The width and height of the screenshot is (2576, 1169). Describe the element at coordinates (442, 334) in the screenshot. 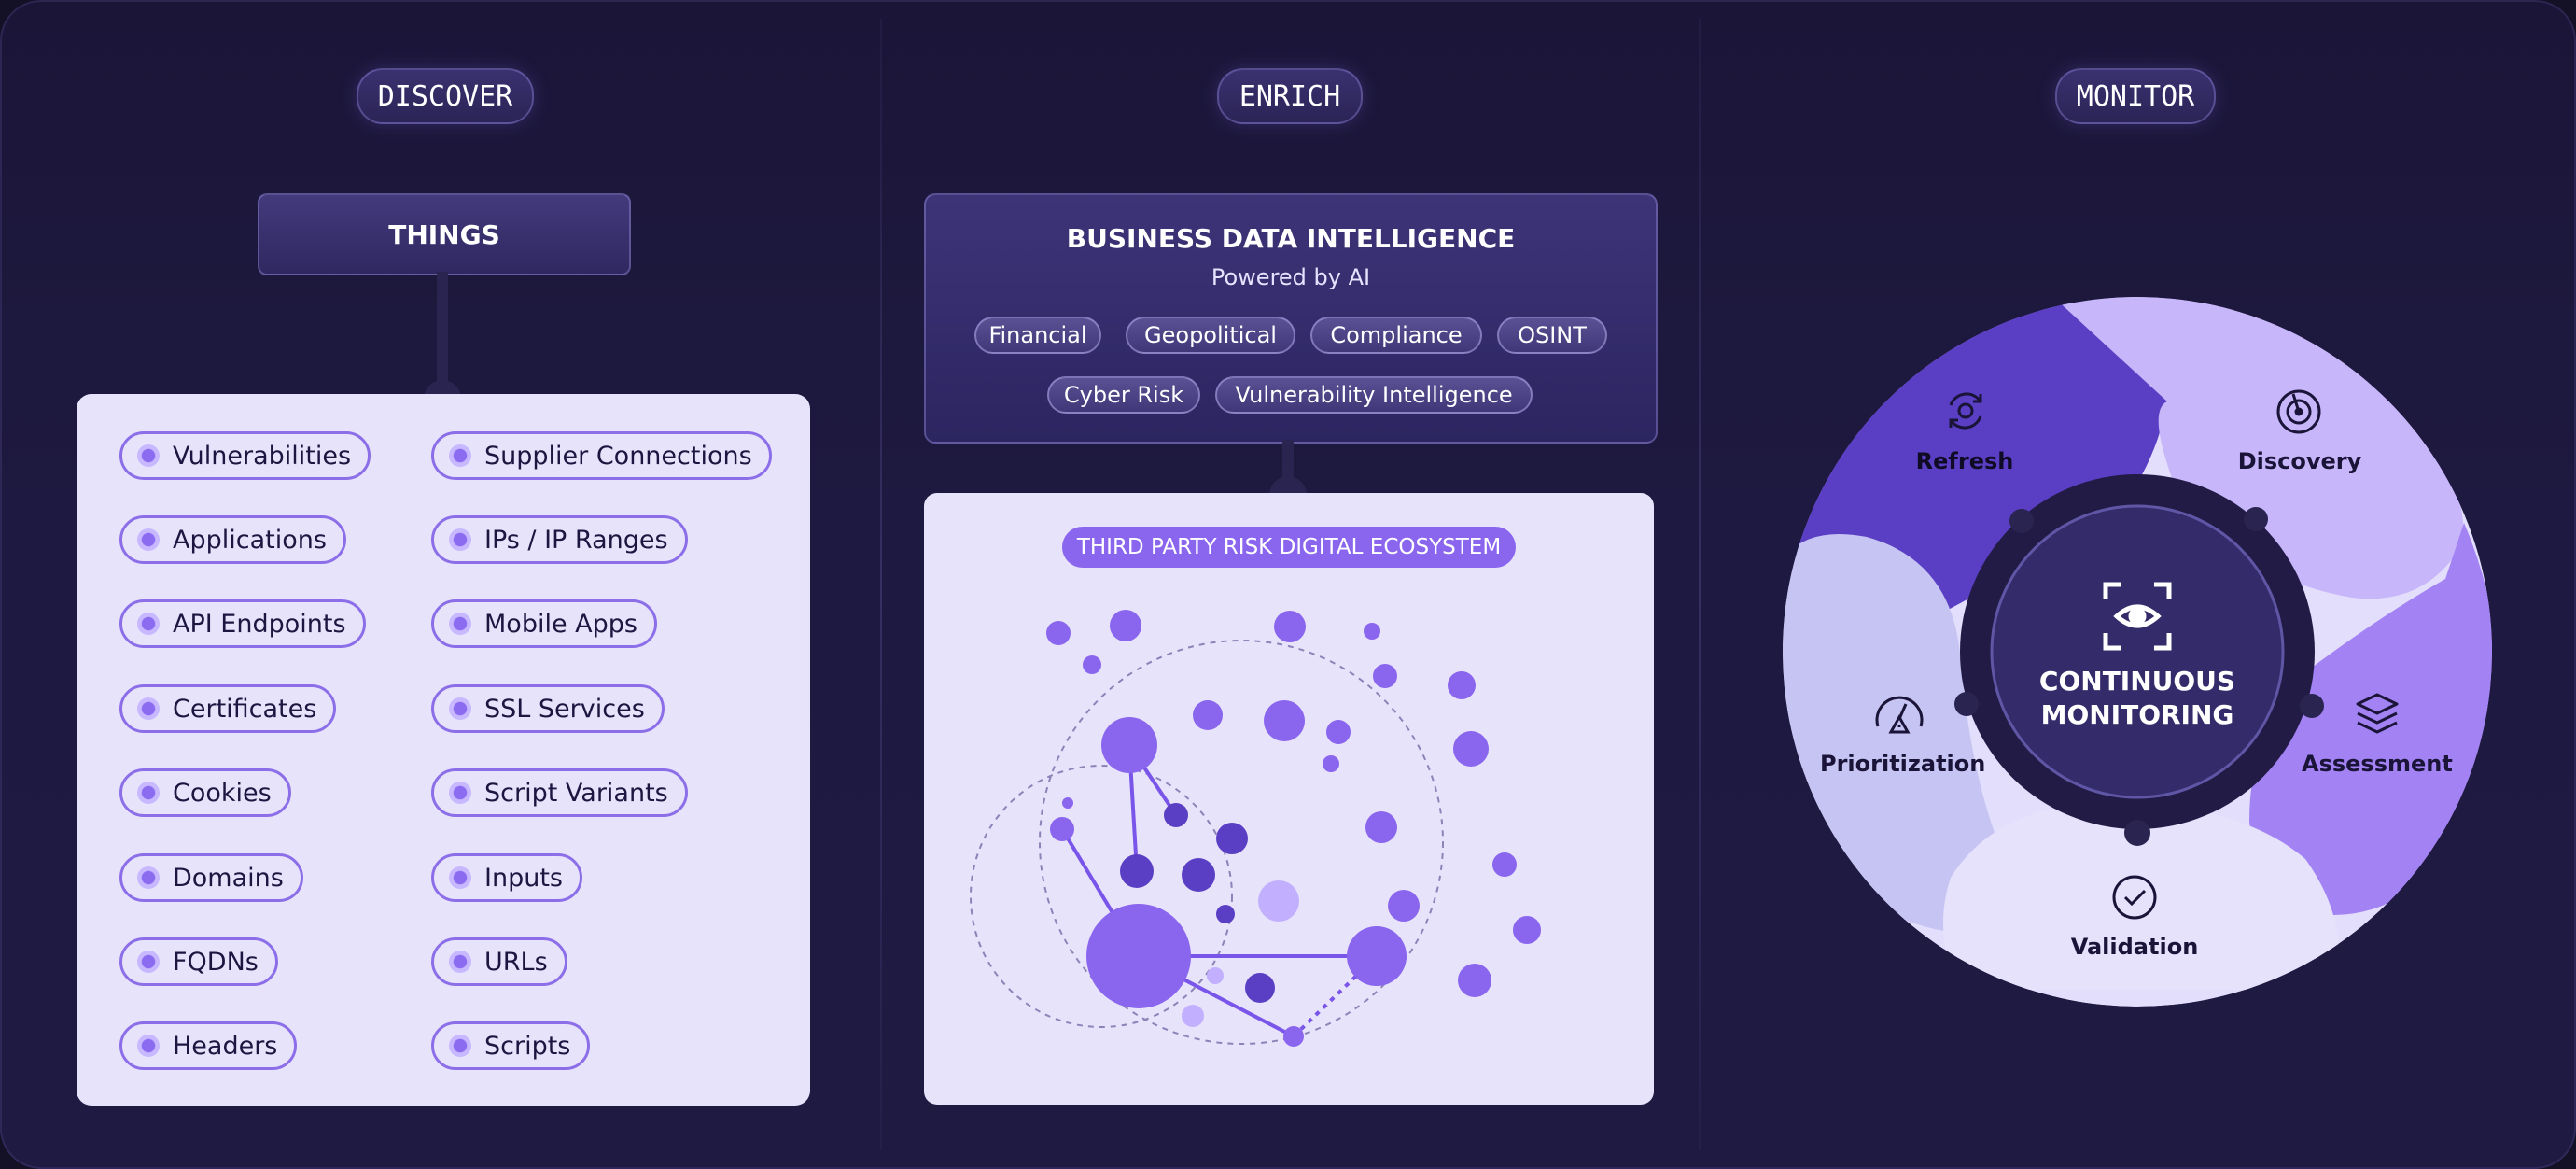

I see `things-connector` at that location.